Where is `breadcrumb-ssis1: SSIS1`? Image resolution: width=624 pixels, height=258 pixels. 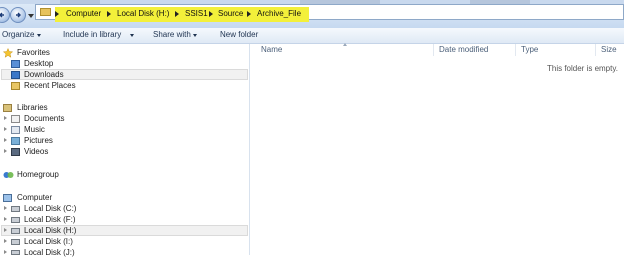
breadcrumb-ssis1: SSIS1 is located at coordinates (196, 14).